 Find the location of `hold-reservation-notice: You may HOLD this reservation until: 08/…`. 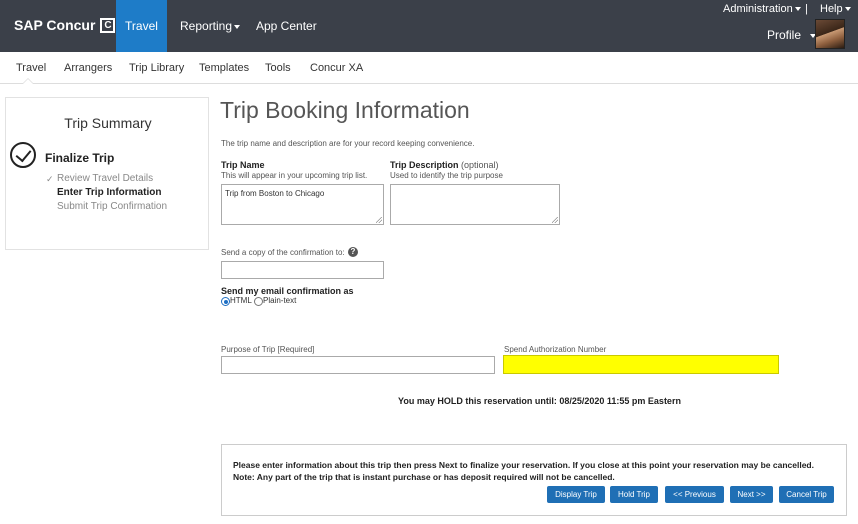

hold-reservation-notice: You may HOLD this reservation until: 08/… is located at coordinates (539, 401).